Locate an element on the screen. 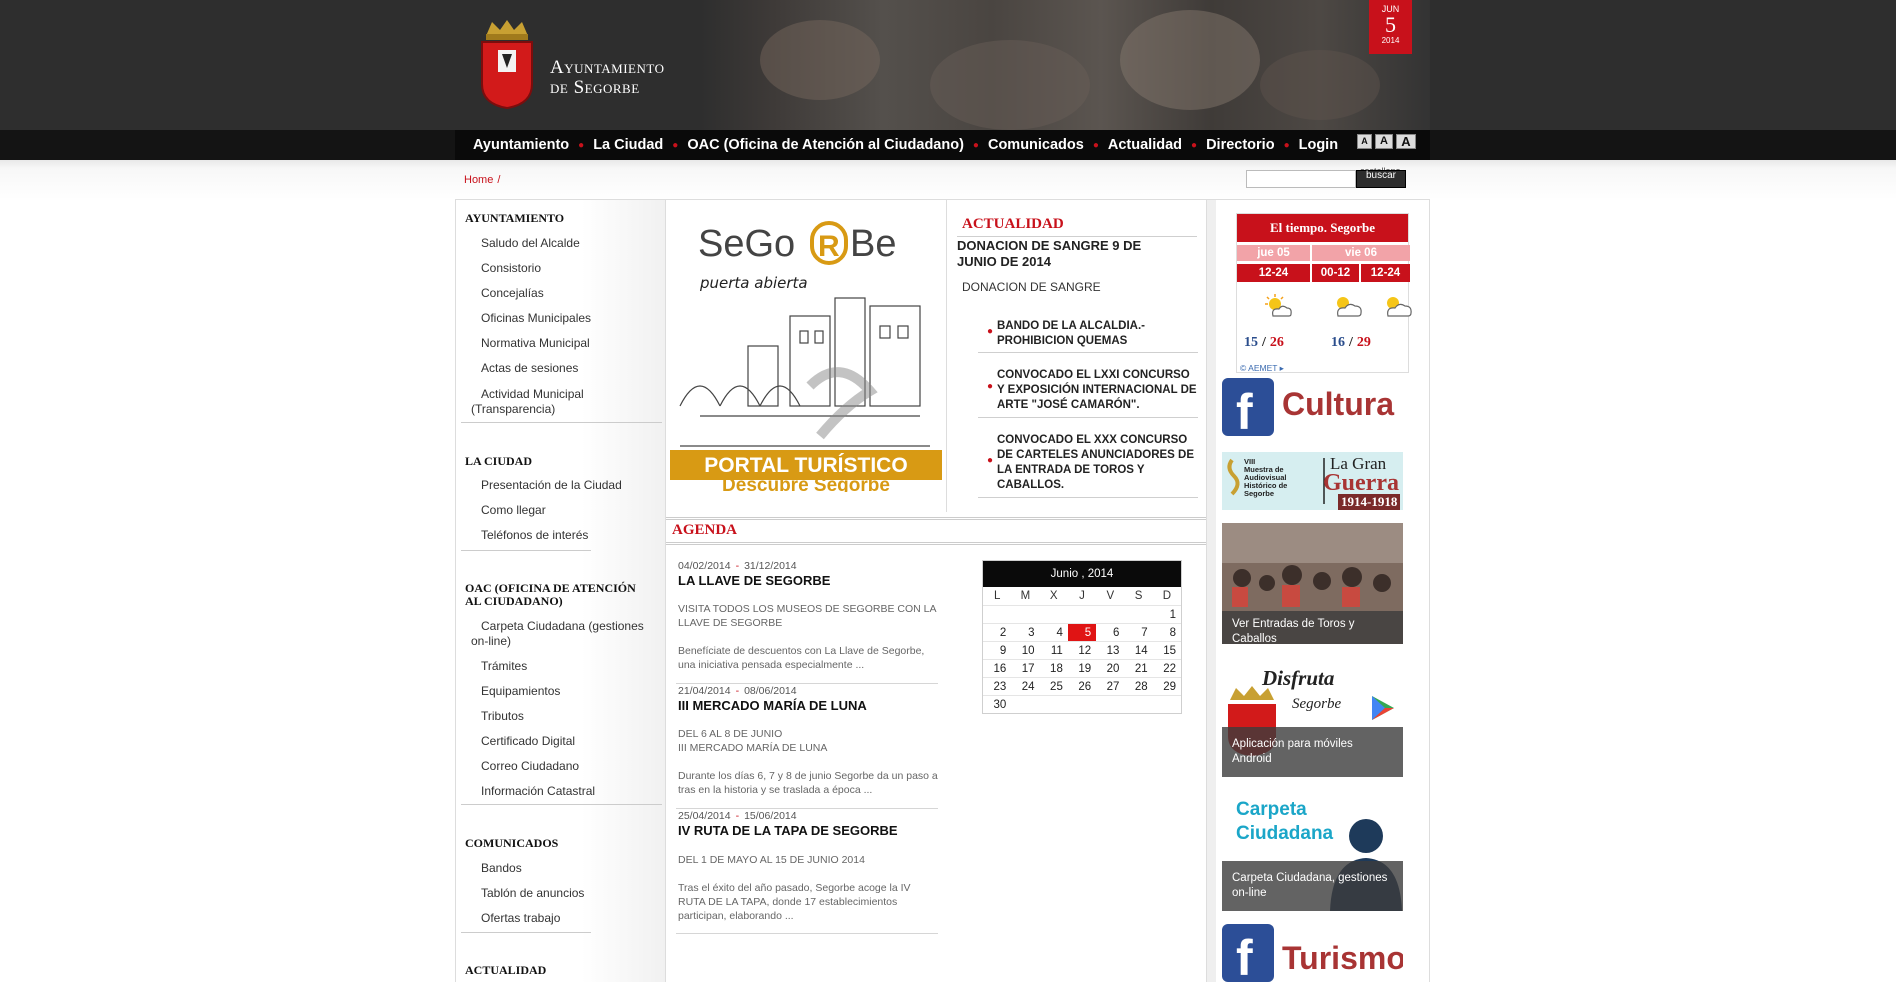  weather-hour-range: 12-24 is located at coordinates (1385, 273).